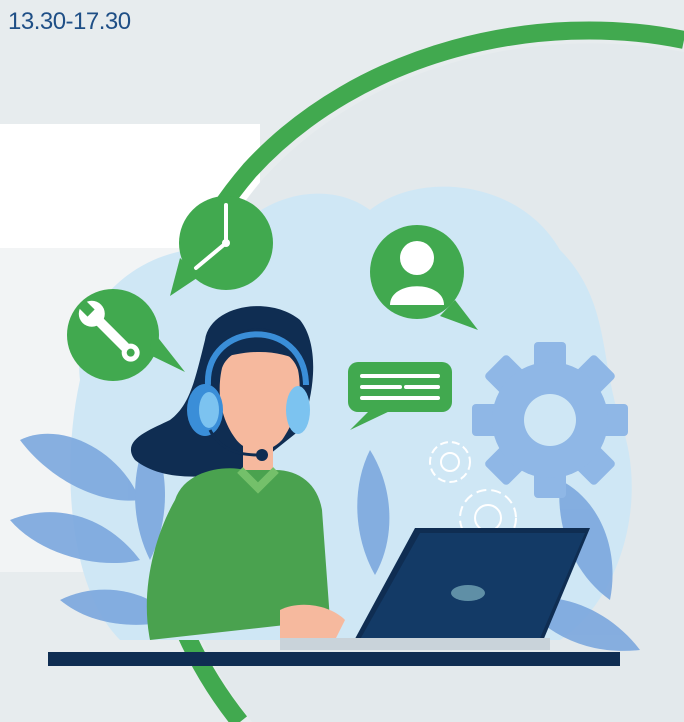  I want to click on desk, so click(334, 659).